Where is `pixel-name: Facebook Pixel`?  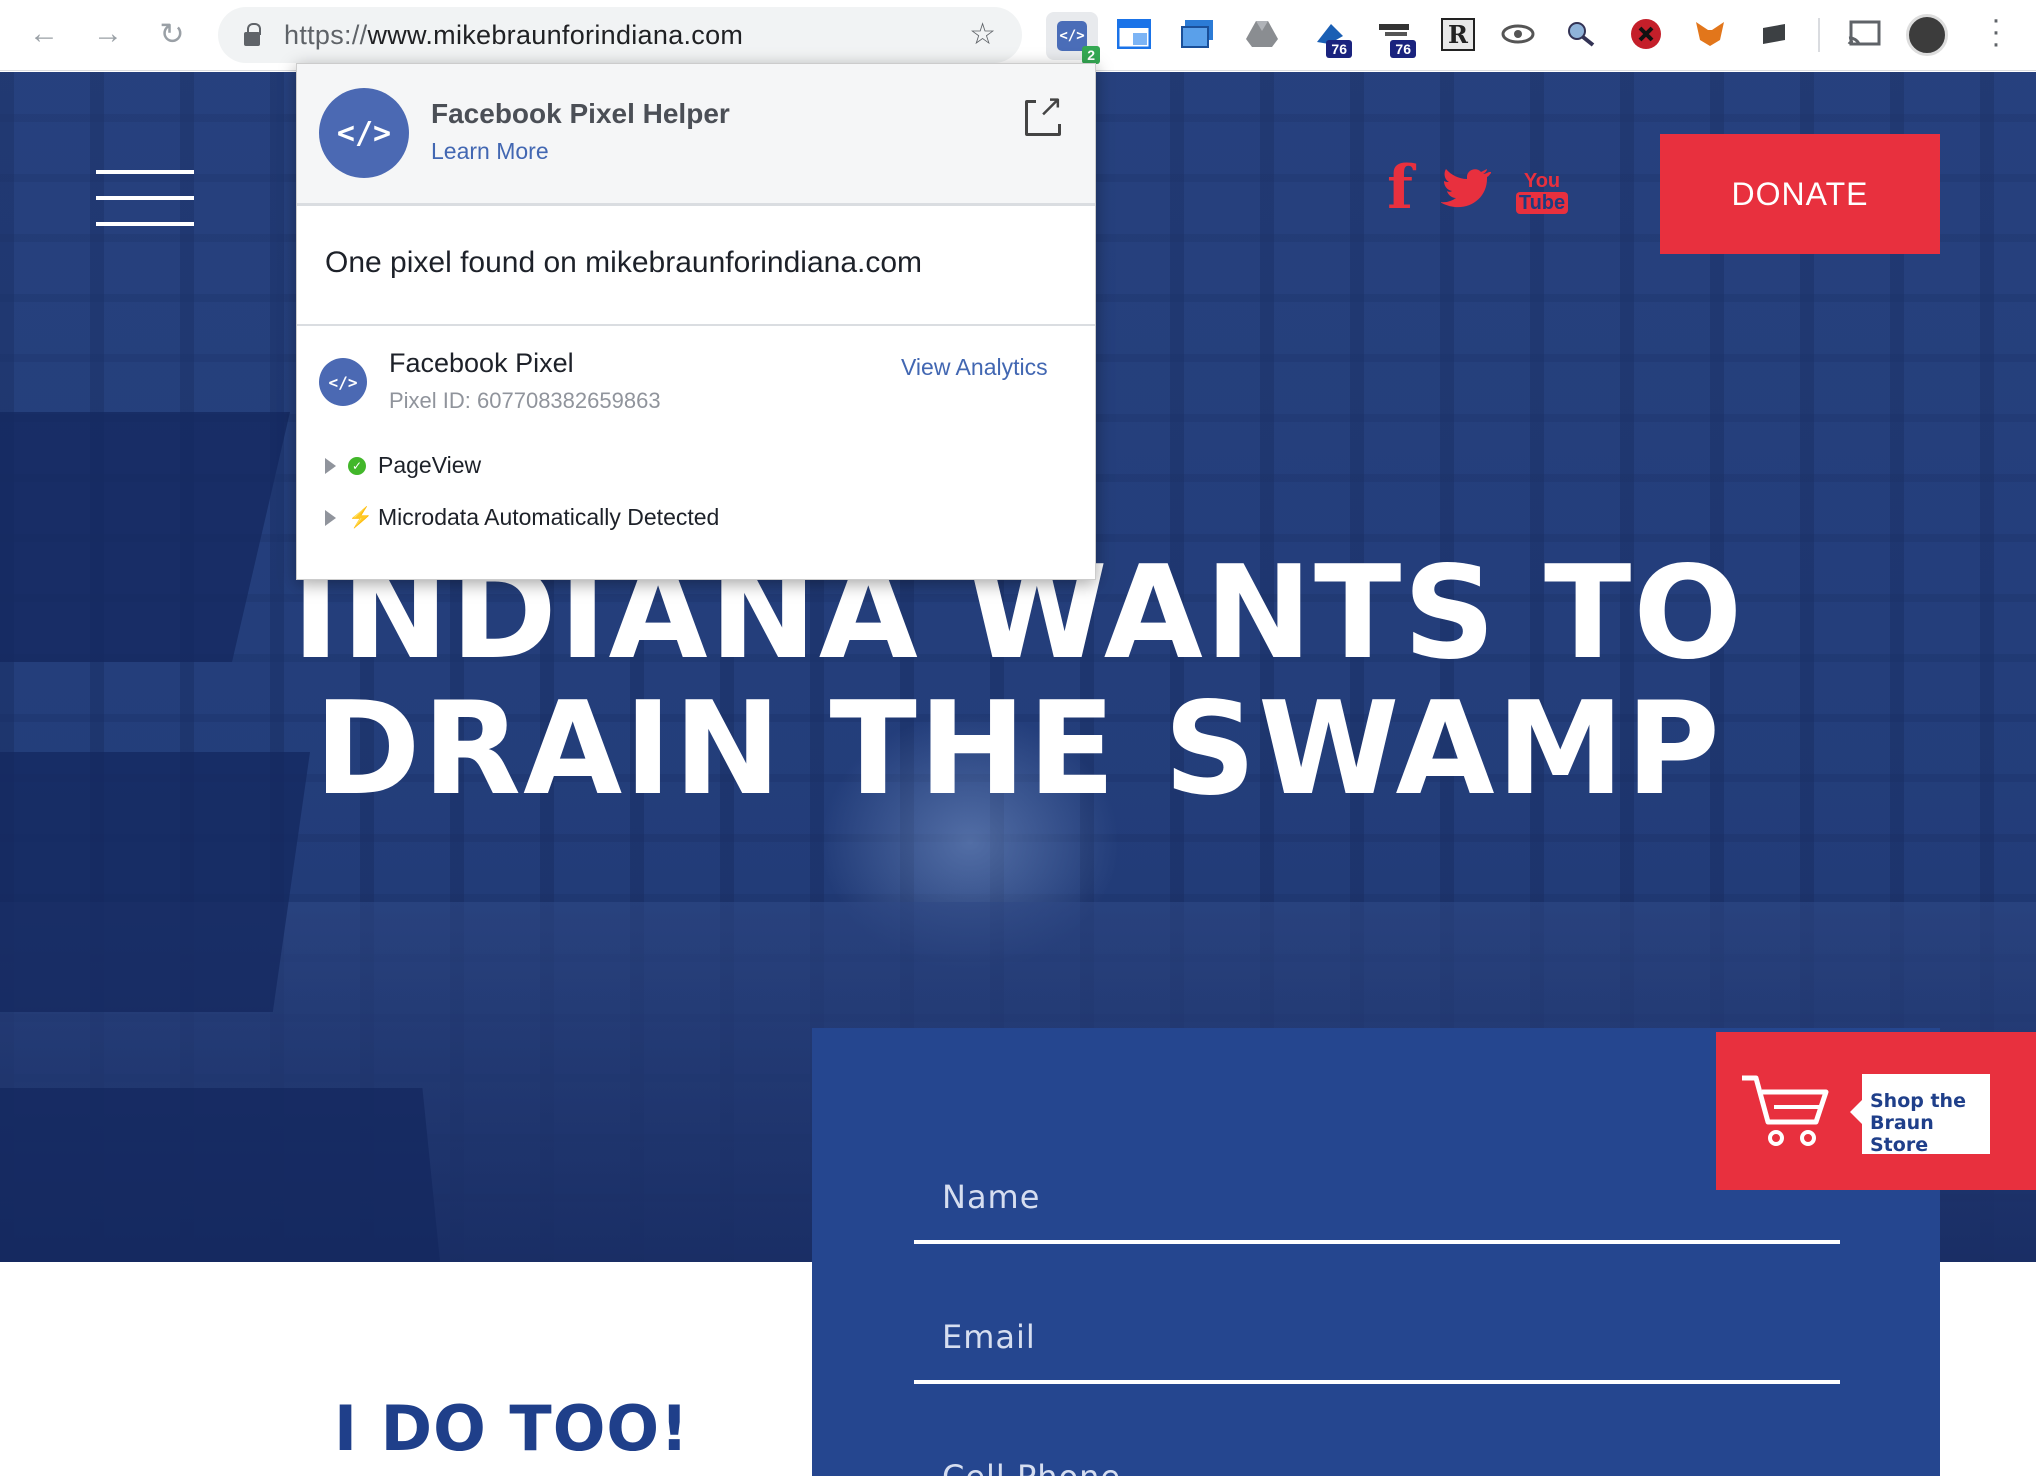 pixel-name: Facebook Pixel is located at coordinates (481, 363).